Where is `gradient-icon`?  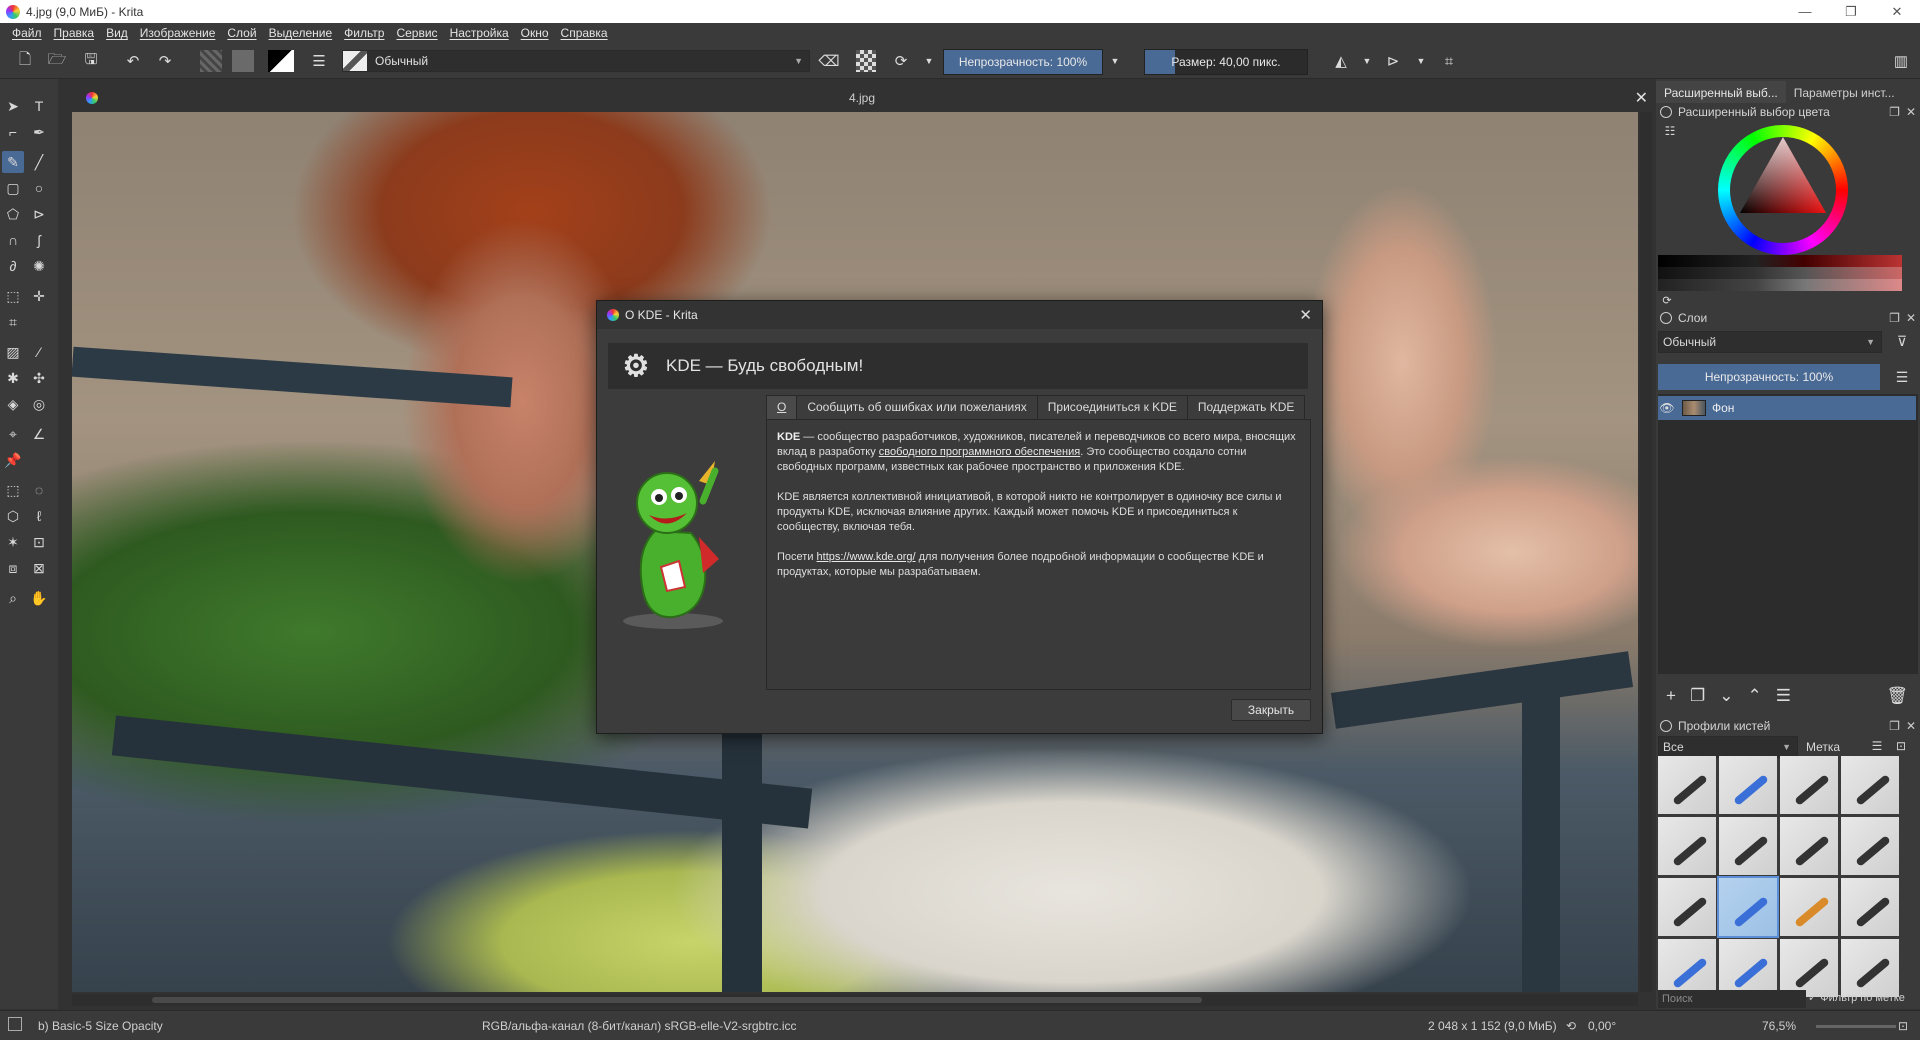 gradient-icon is located at coordinates (211, 61).